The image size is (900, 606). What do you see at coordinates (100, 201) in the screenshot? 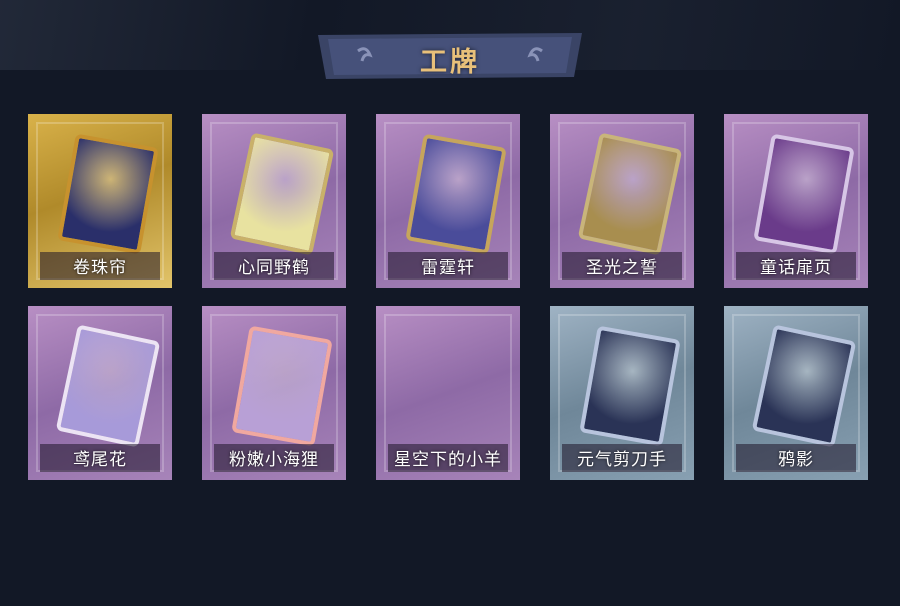
I see `badge-card: 卷珠帘` at bounding box center [100, 201].